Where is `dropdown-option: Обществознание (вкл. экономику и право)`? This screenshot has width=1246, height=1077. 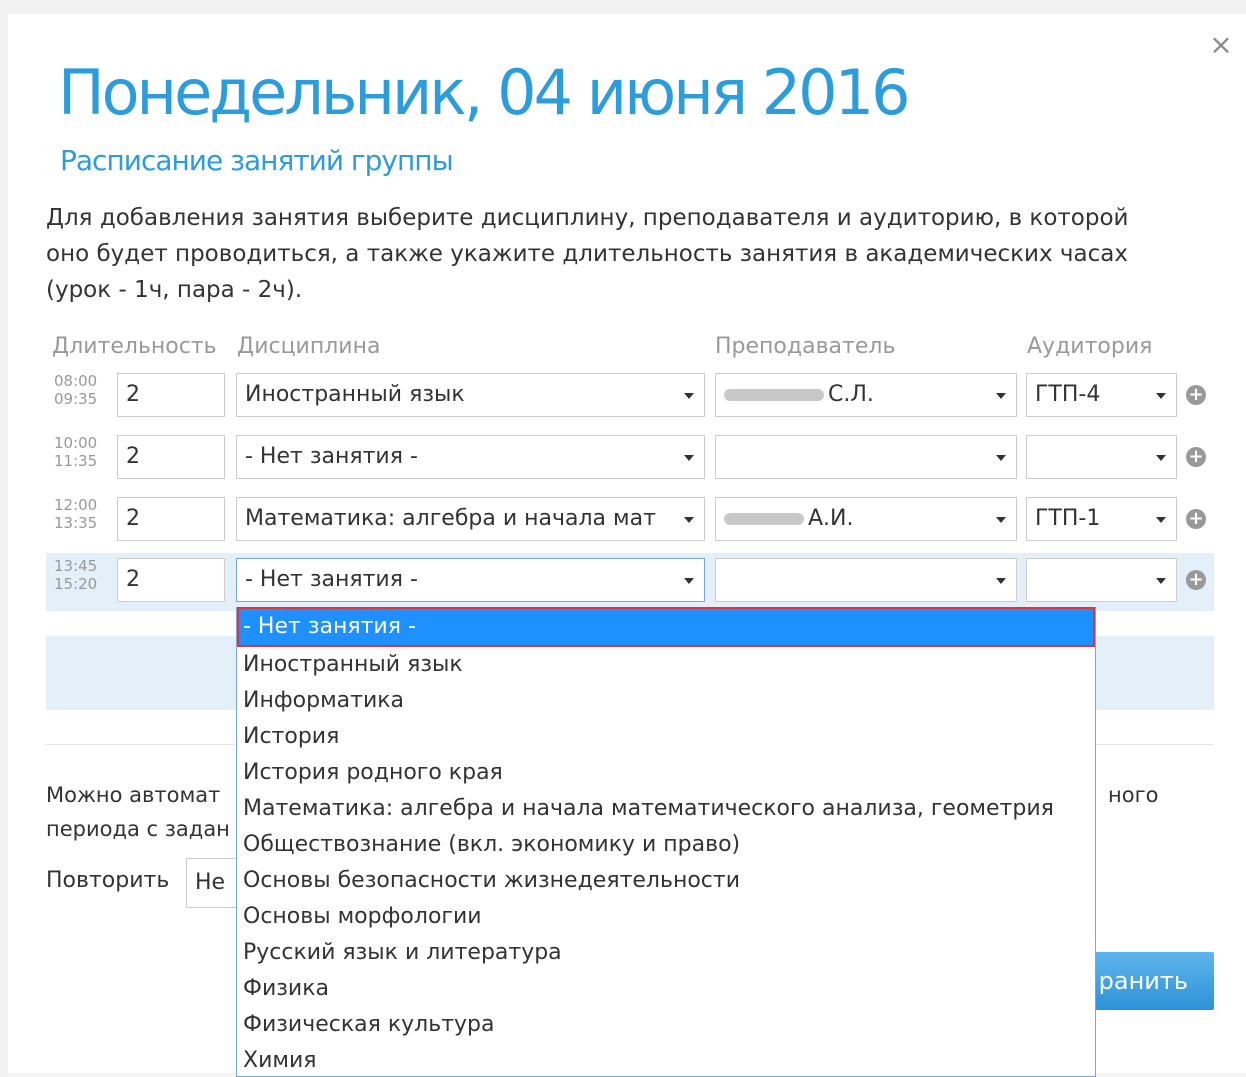 dropdown-option: Обществознание (вкл. экономику и право) is located at coordinates (666, 845).